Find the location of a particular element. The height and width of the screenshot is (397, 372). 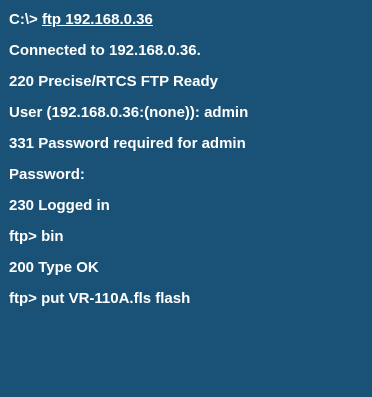

terminal-line-output: 200 Type OK is located at coordinates (54, 267).